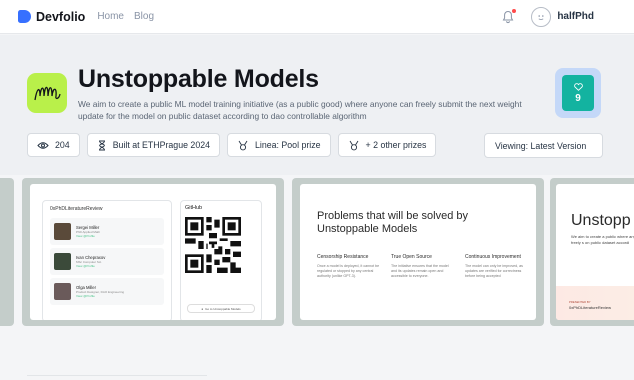 The height and width of the screenshot is (380, 634). Describe the element at coordinates (76, 209) in the screenshot. I see `team-heading: 0xPhDLiteratureReview` at that location.